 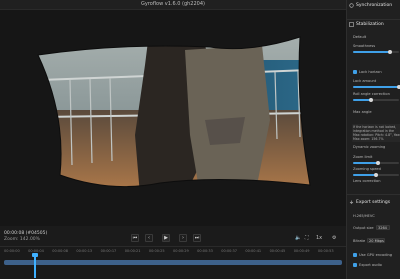 I want to click on preset-label: Default, so click(x=359, y=37).